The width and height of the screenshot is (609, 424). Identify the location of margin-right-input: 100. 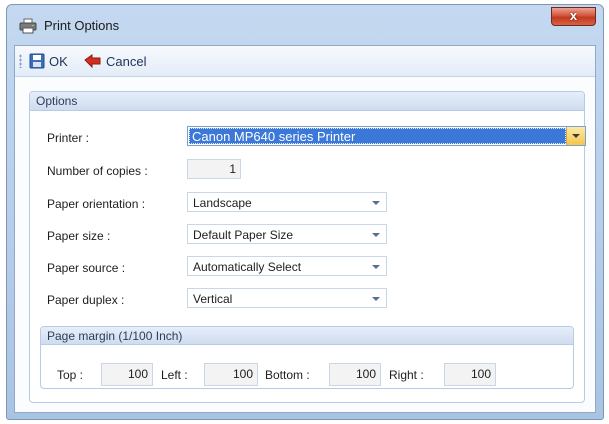
(470, 374).